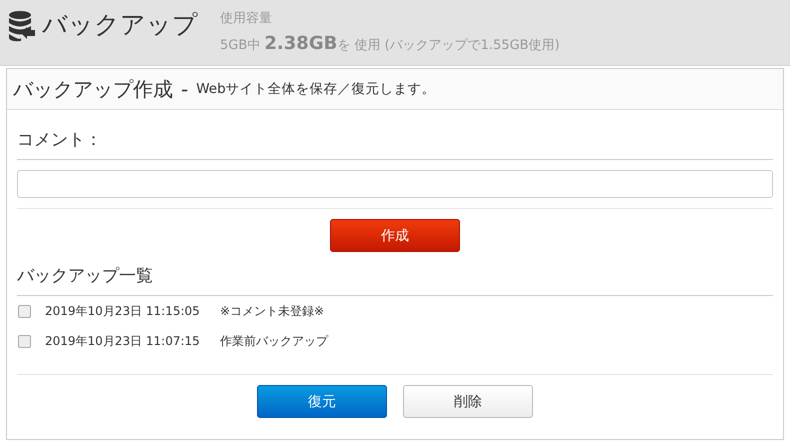 This screenshot has height=447, width=790. I want to click on comment-label: コメント：, so click(395, 135).